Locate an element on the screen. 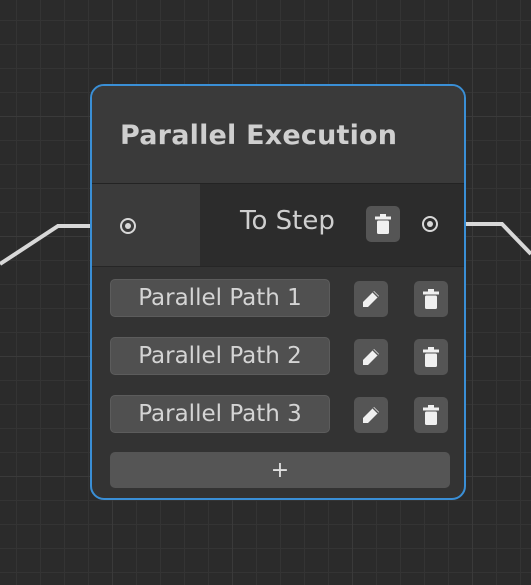 The width and height of the screenshot is (531, 585). parallel-path-row: Parallel Path 3 is located at coordinates (287, 424).